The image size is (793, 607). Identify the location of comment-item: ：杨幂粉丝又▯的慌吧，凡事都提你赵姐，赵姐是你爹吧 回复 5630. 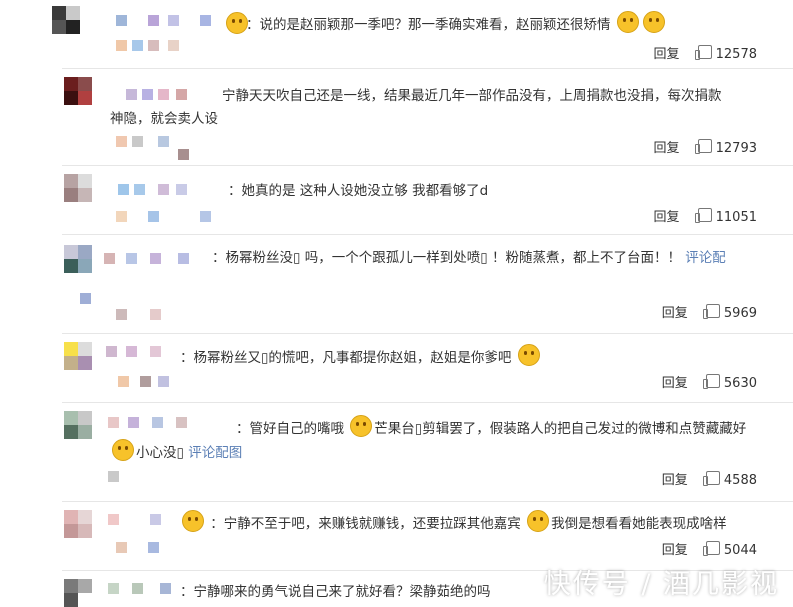
(396, 368).